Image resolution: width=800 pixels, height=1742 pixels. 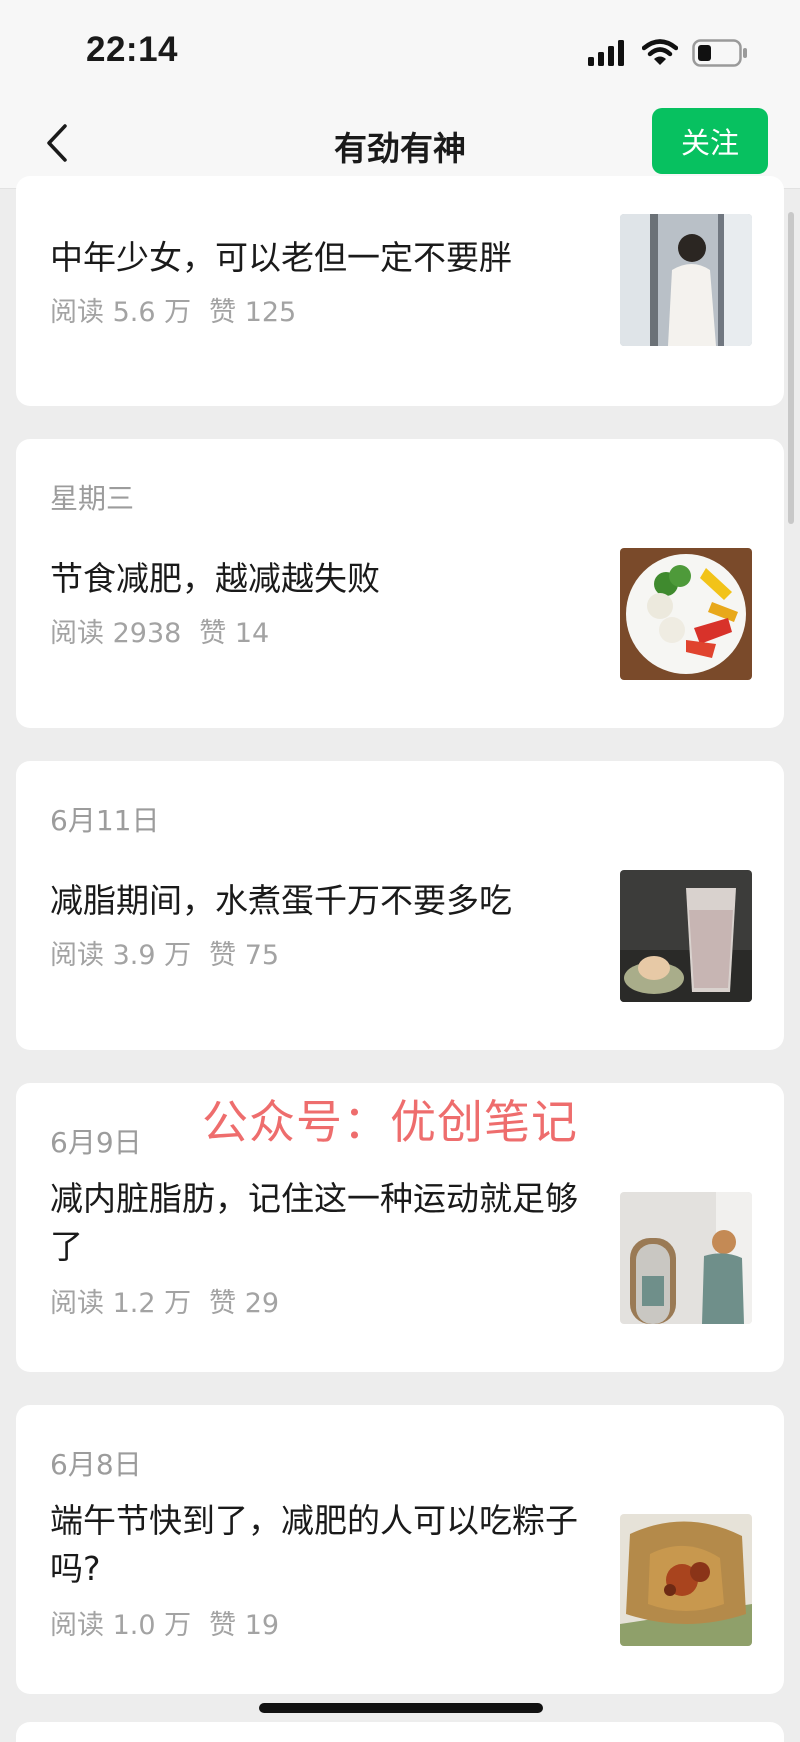 I want to click on article-meta: 阅读 5.6 万赞 125, so click(x=182, y=309).